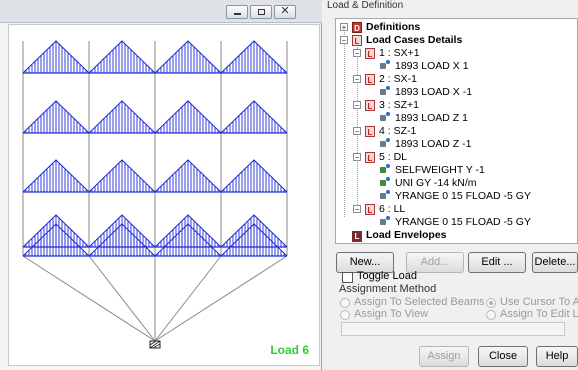 The image size is (578, 370). What do you see at coordinates (344, 122) in the screenshot?
I see `tree-guide` at bounding box center [344, 122].